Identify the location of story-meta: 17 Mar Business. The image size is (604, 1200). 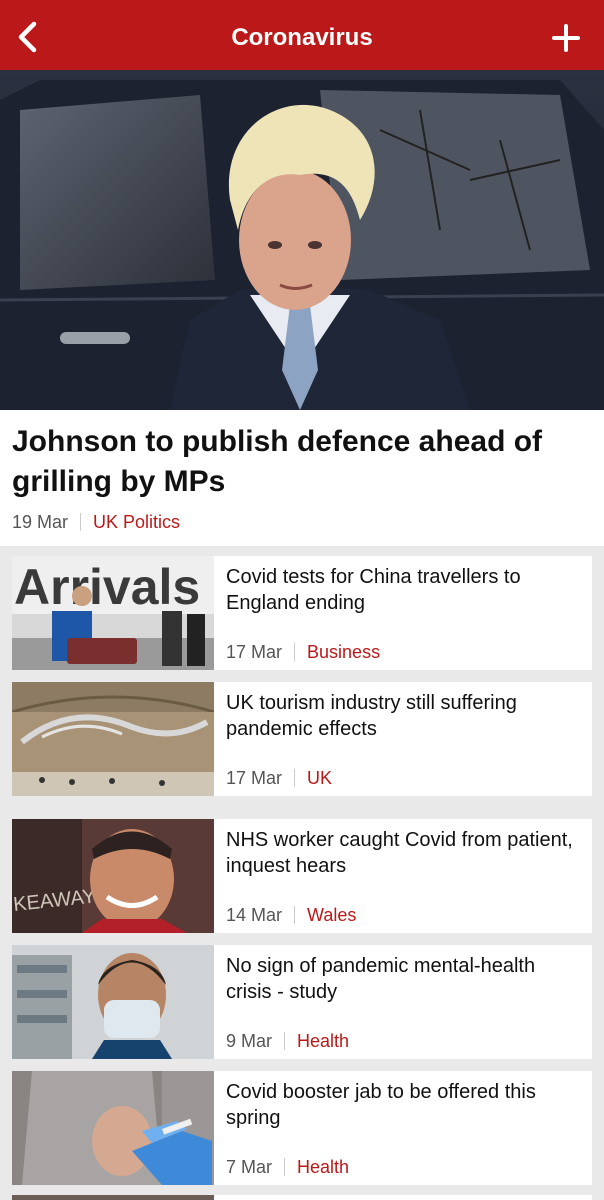
(303, 652).